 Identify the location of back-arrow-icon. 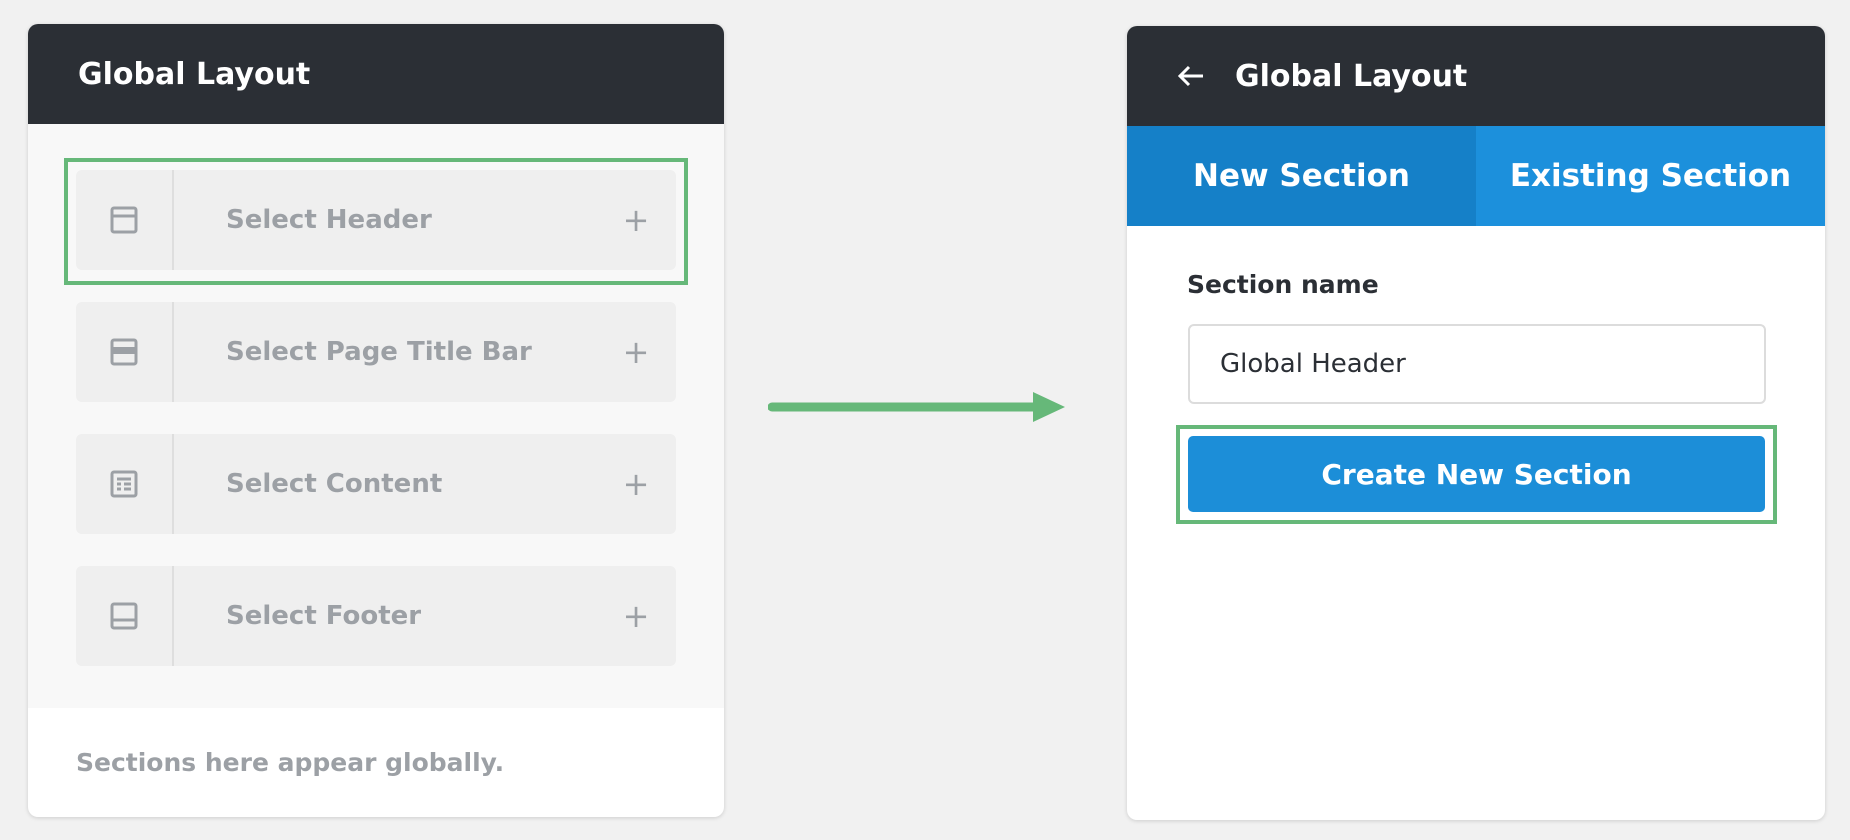
(1191, 76).